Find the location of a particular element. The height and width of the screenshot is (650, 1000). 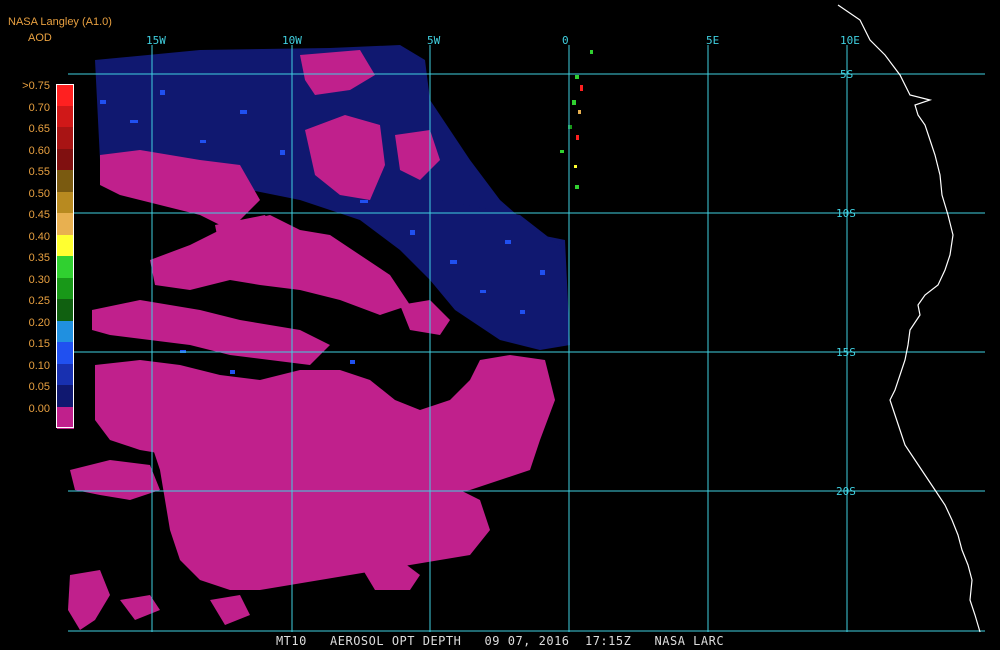

footer-sensor: MT10 is located at coordinates (291, 641).